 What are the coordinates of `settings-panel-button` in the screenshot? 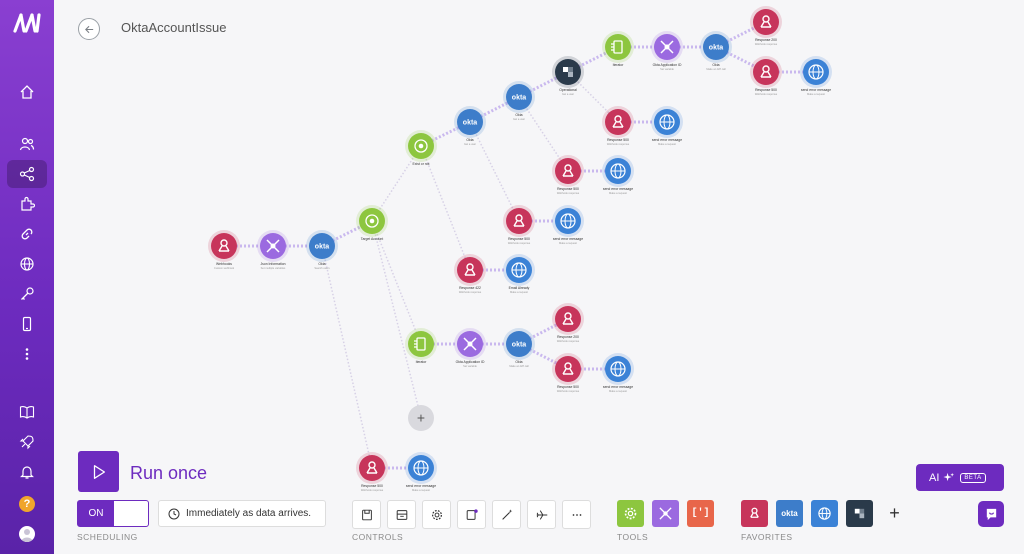 It's located at (401, 514).